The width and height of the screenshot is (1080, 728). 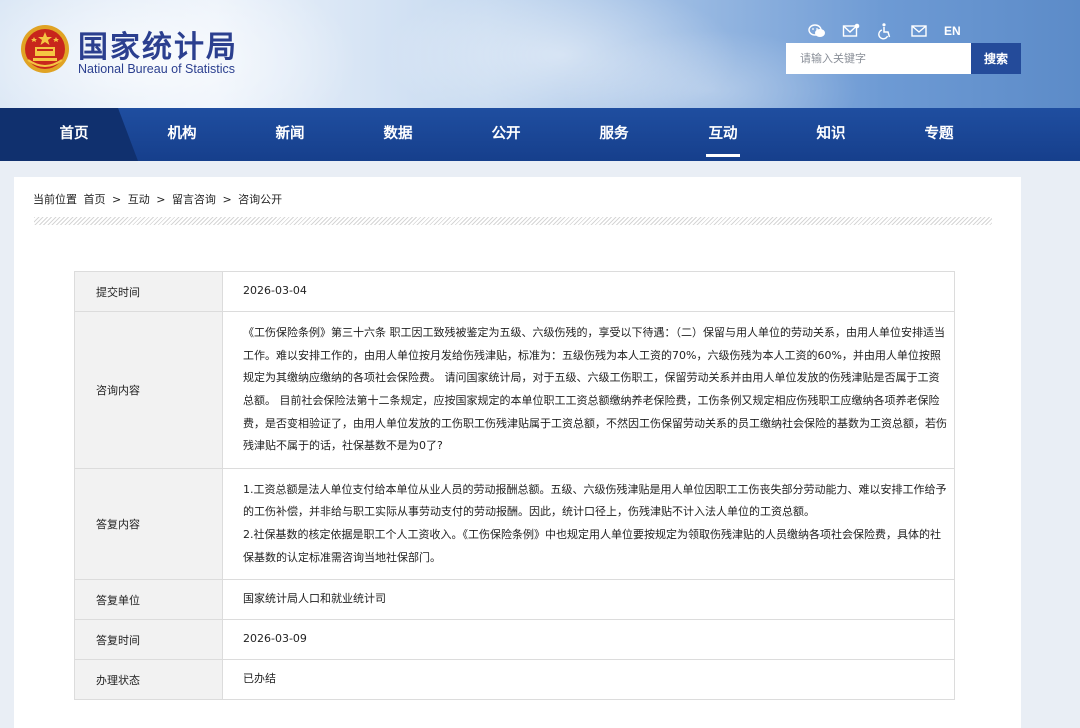 I want to click on main-nav: 首页 机构 新闻 数据 公开 服务 互动 知识 专题, so click(x=540, y=134).